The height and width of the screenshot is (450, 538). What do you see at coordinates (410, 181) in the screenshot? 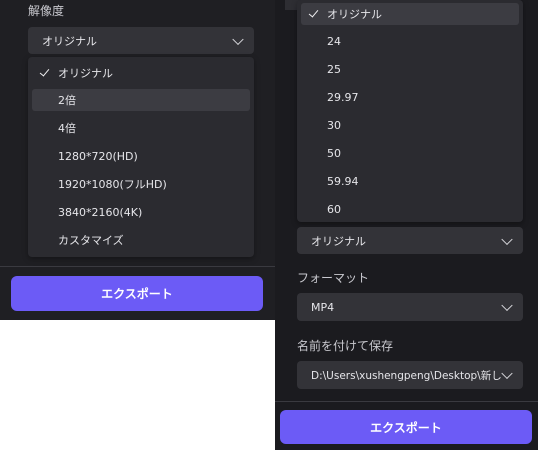
I see `framerate-option: 59.94` at bounding box center [410, 181].